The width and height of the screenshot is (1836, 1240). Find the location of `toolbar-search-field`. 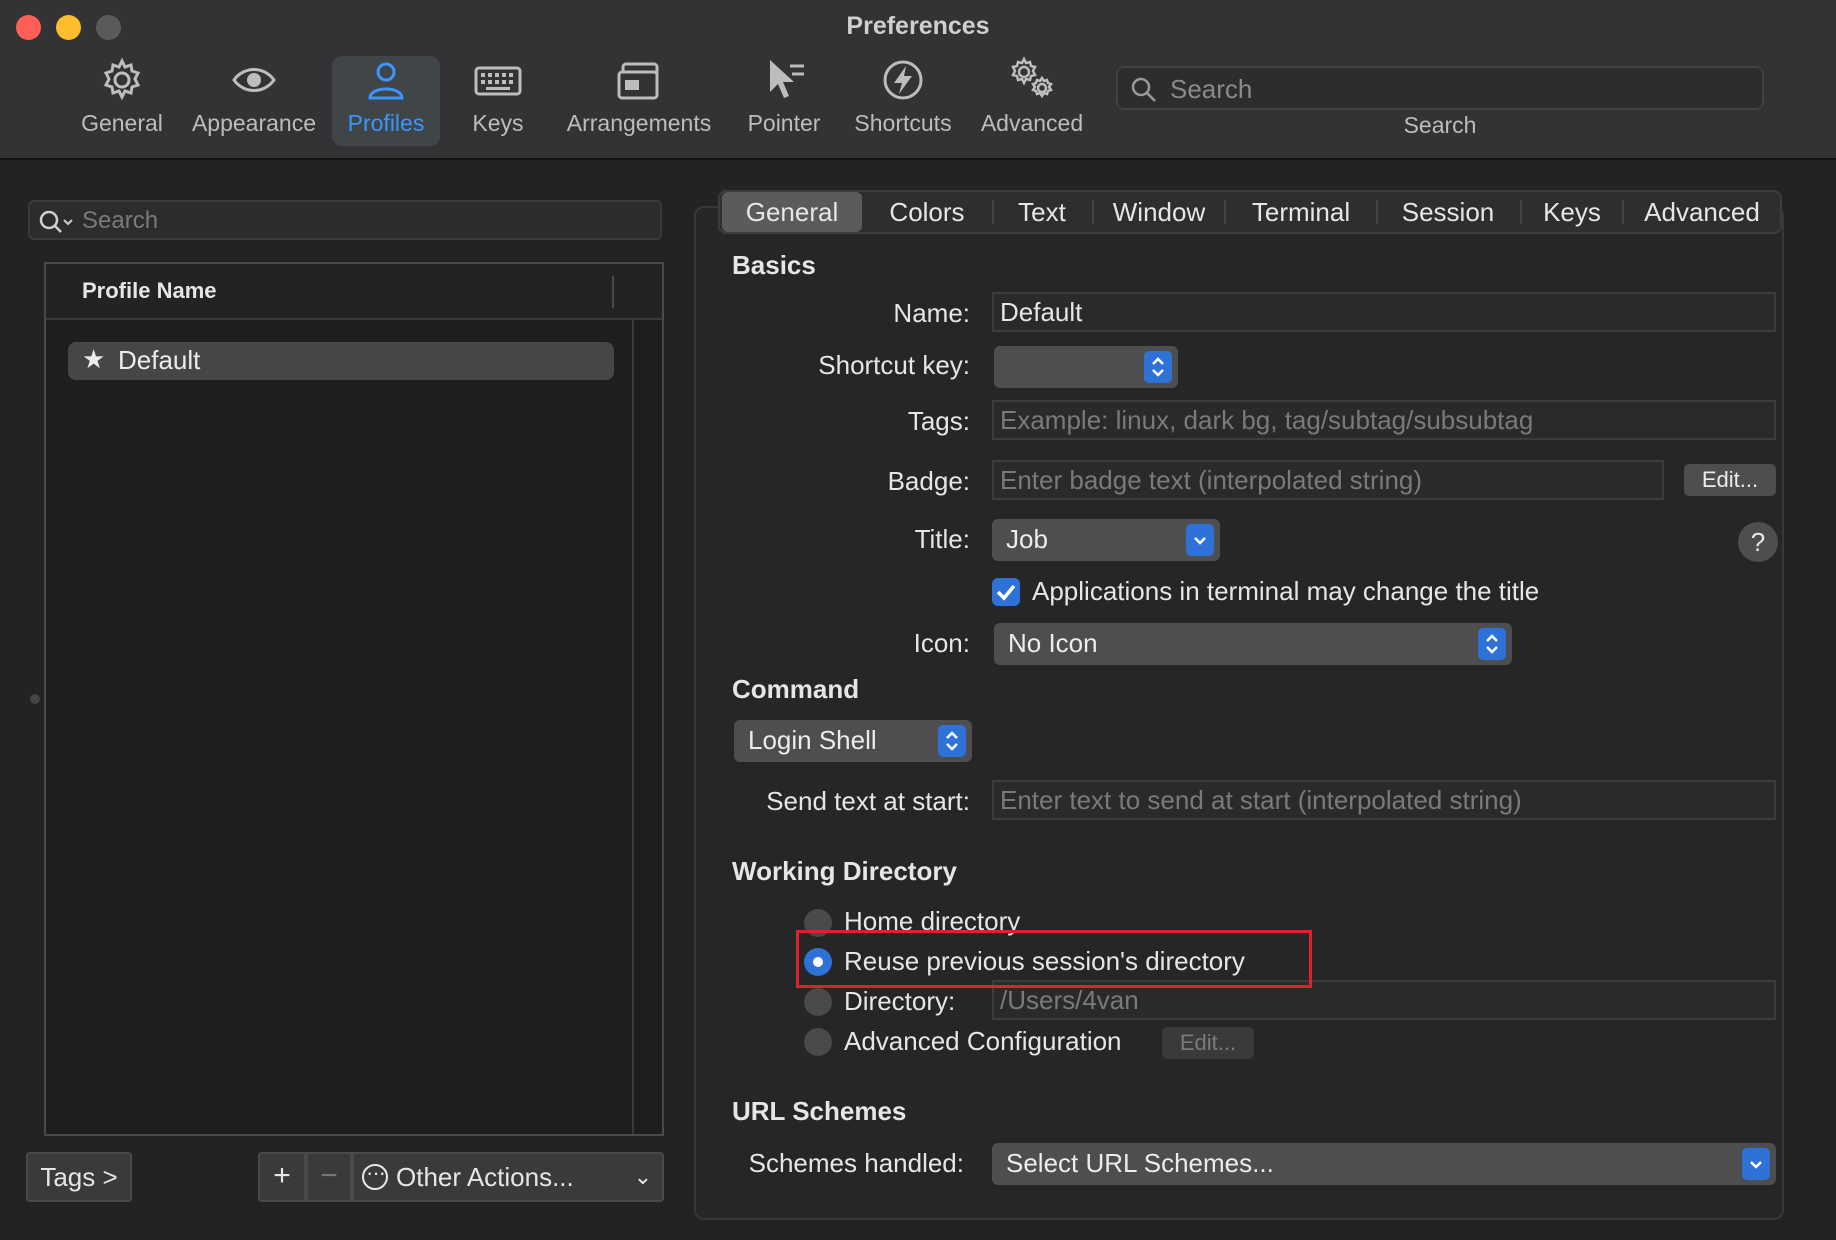

toolbar-search-field is located at coordinates (1440, 88).